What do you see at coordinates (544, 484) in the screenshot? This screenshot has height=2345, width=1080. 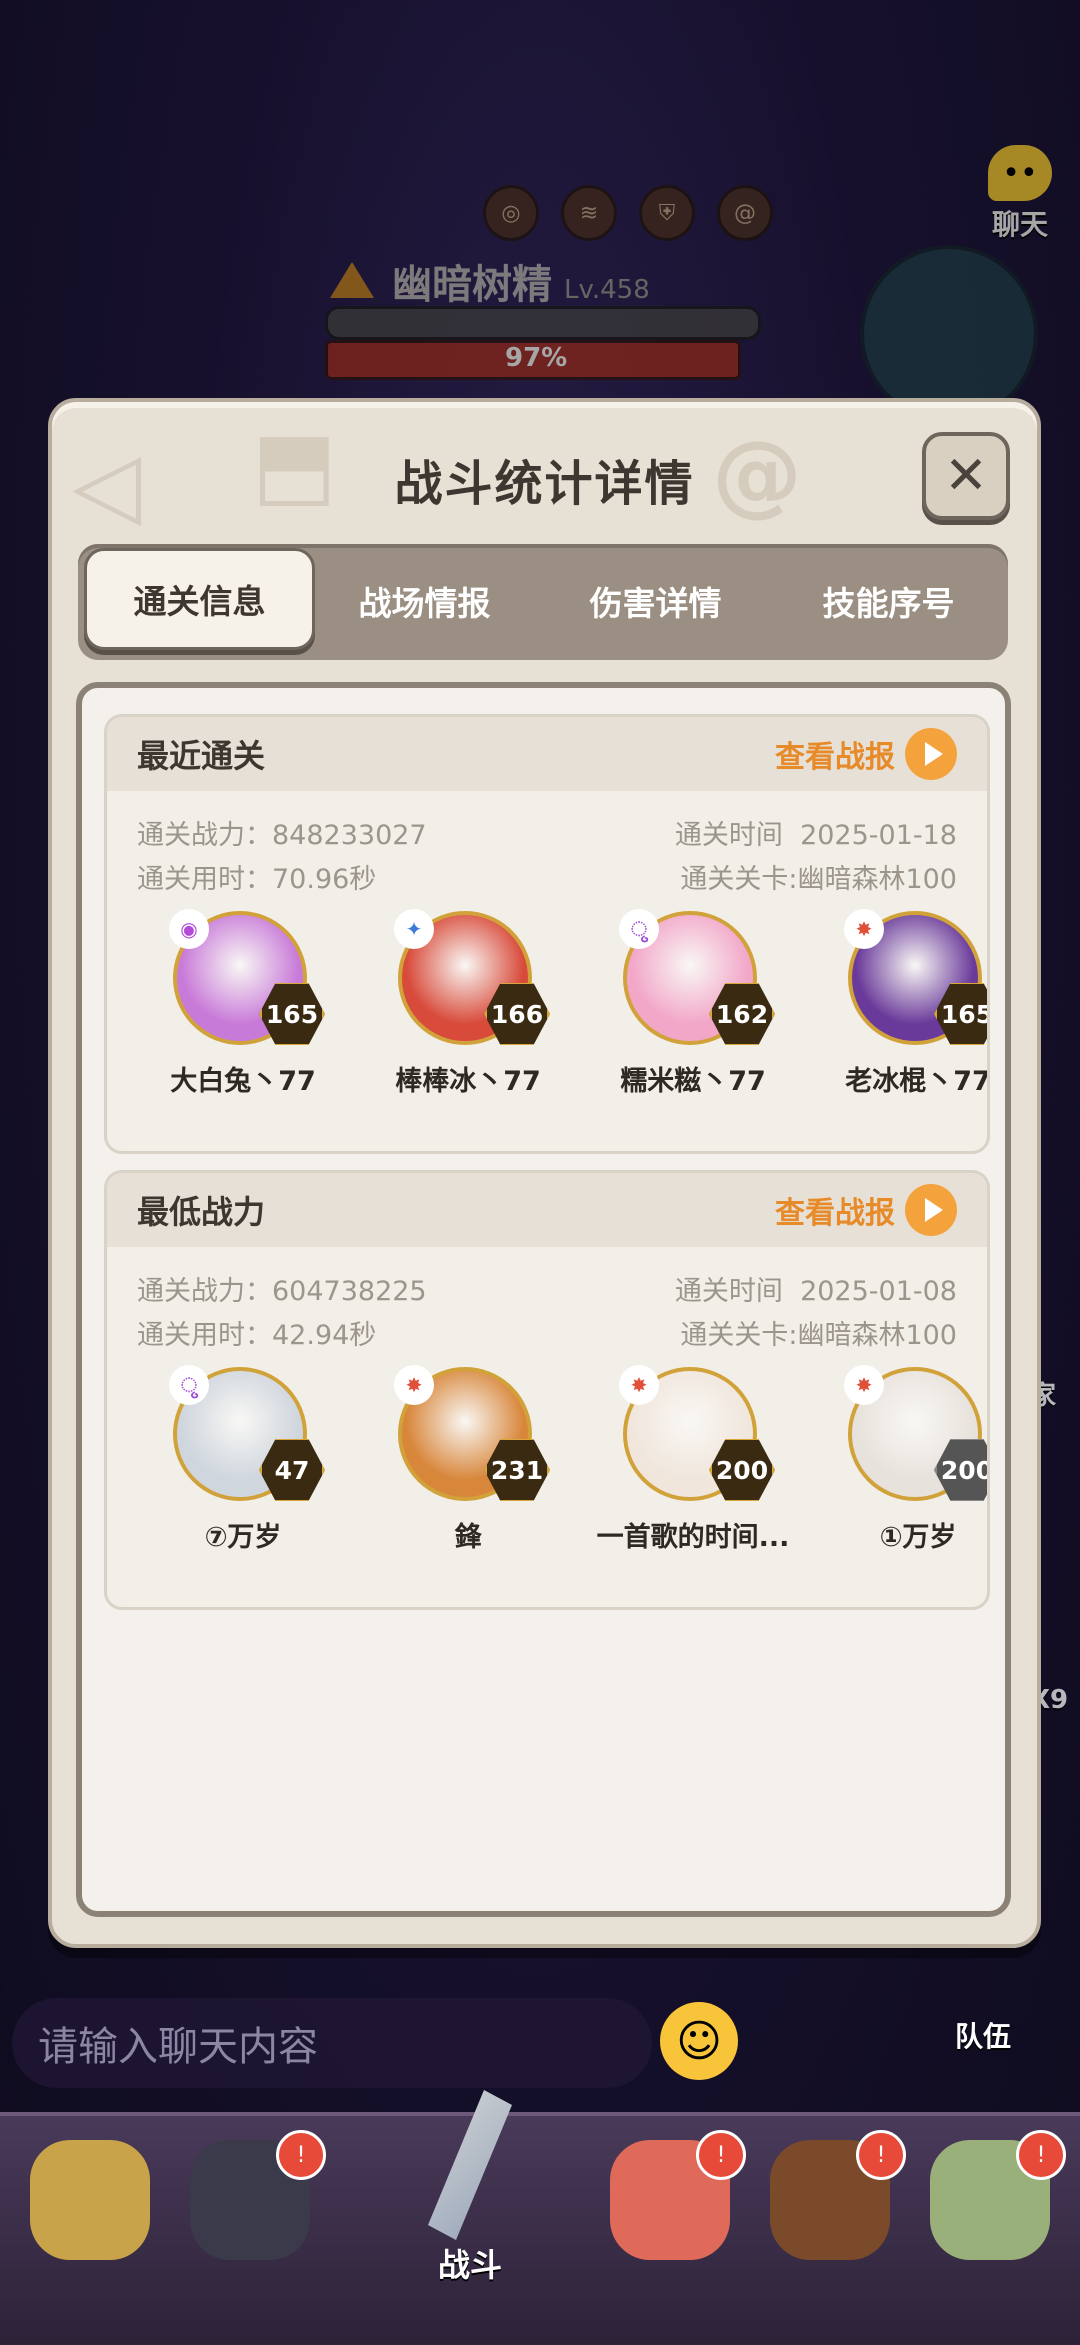 I see `modal-title: 战斗统计详情` at bounding box center [544, 484].